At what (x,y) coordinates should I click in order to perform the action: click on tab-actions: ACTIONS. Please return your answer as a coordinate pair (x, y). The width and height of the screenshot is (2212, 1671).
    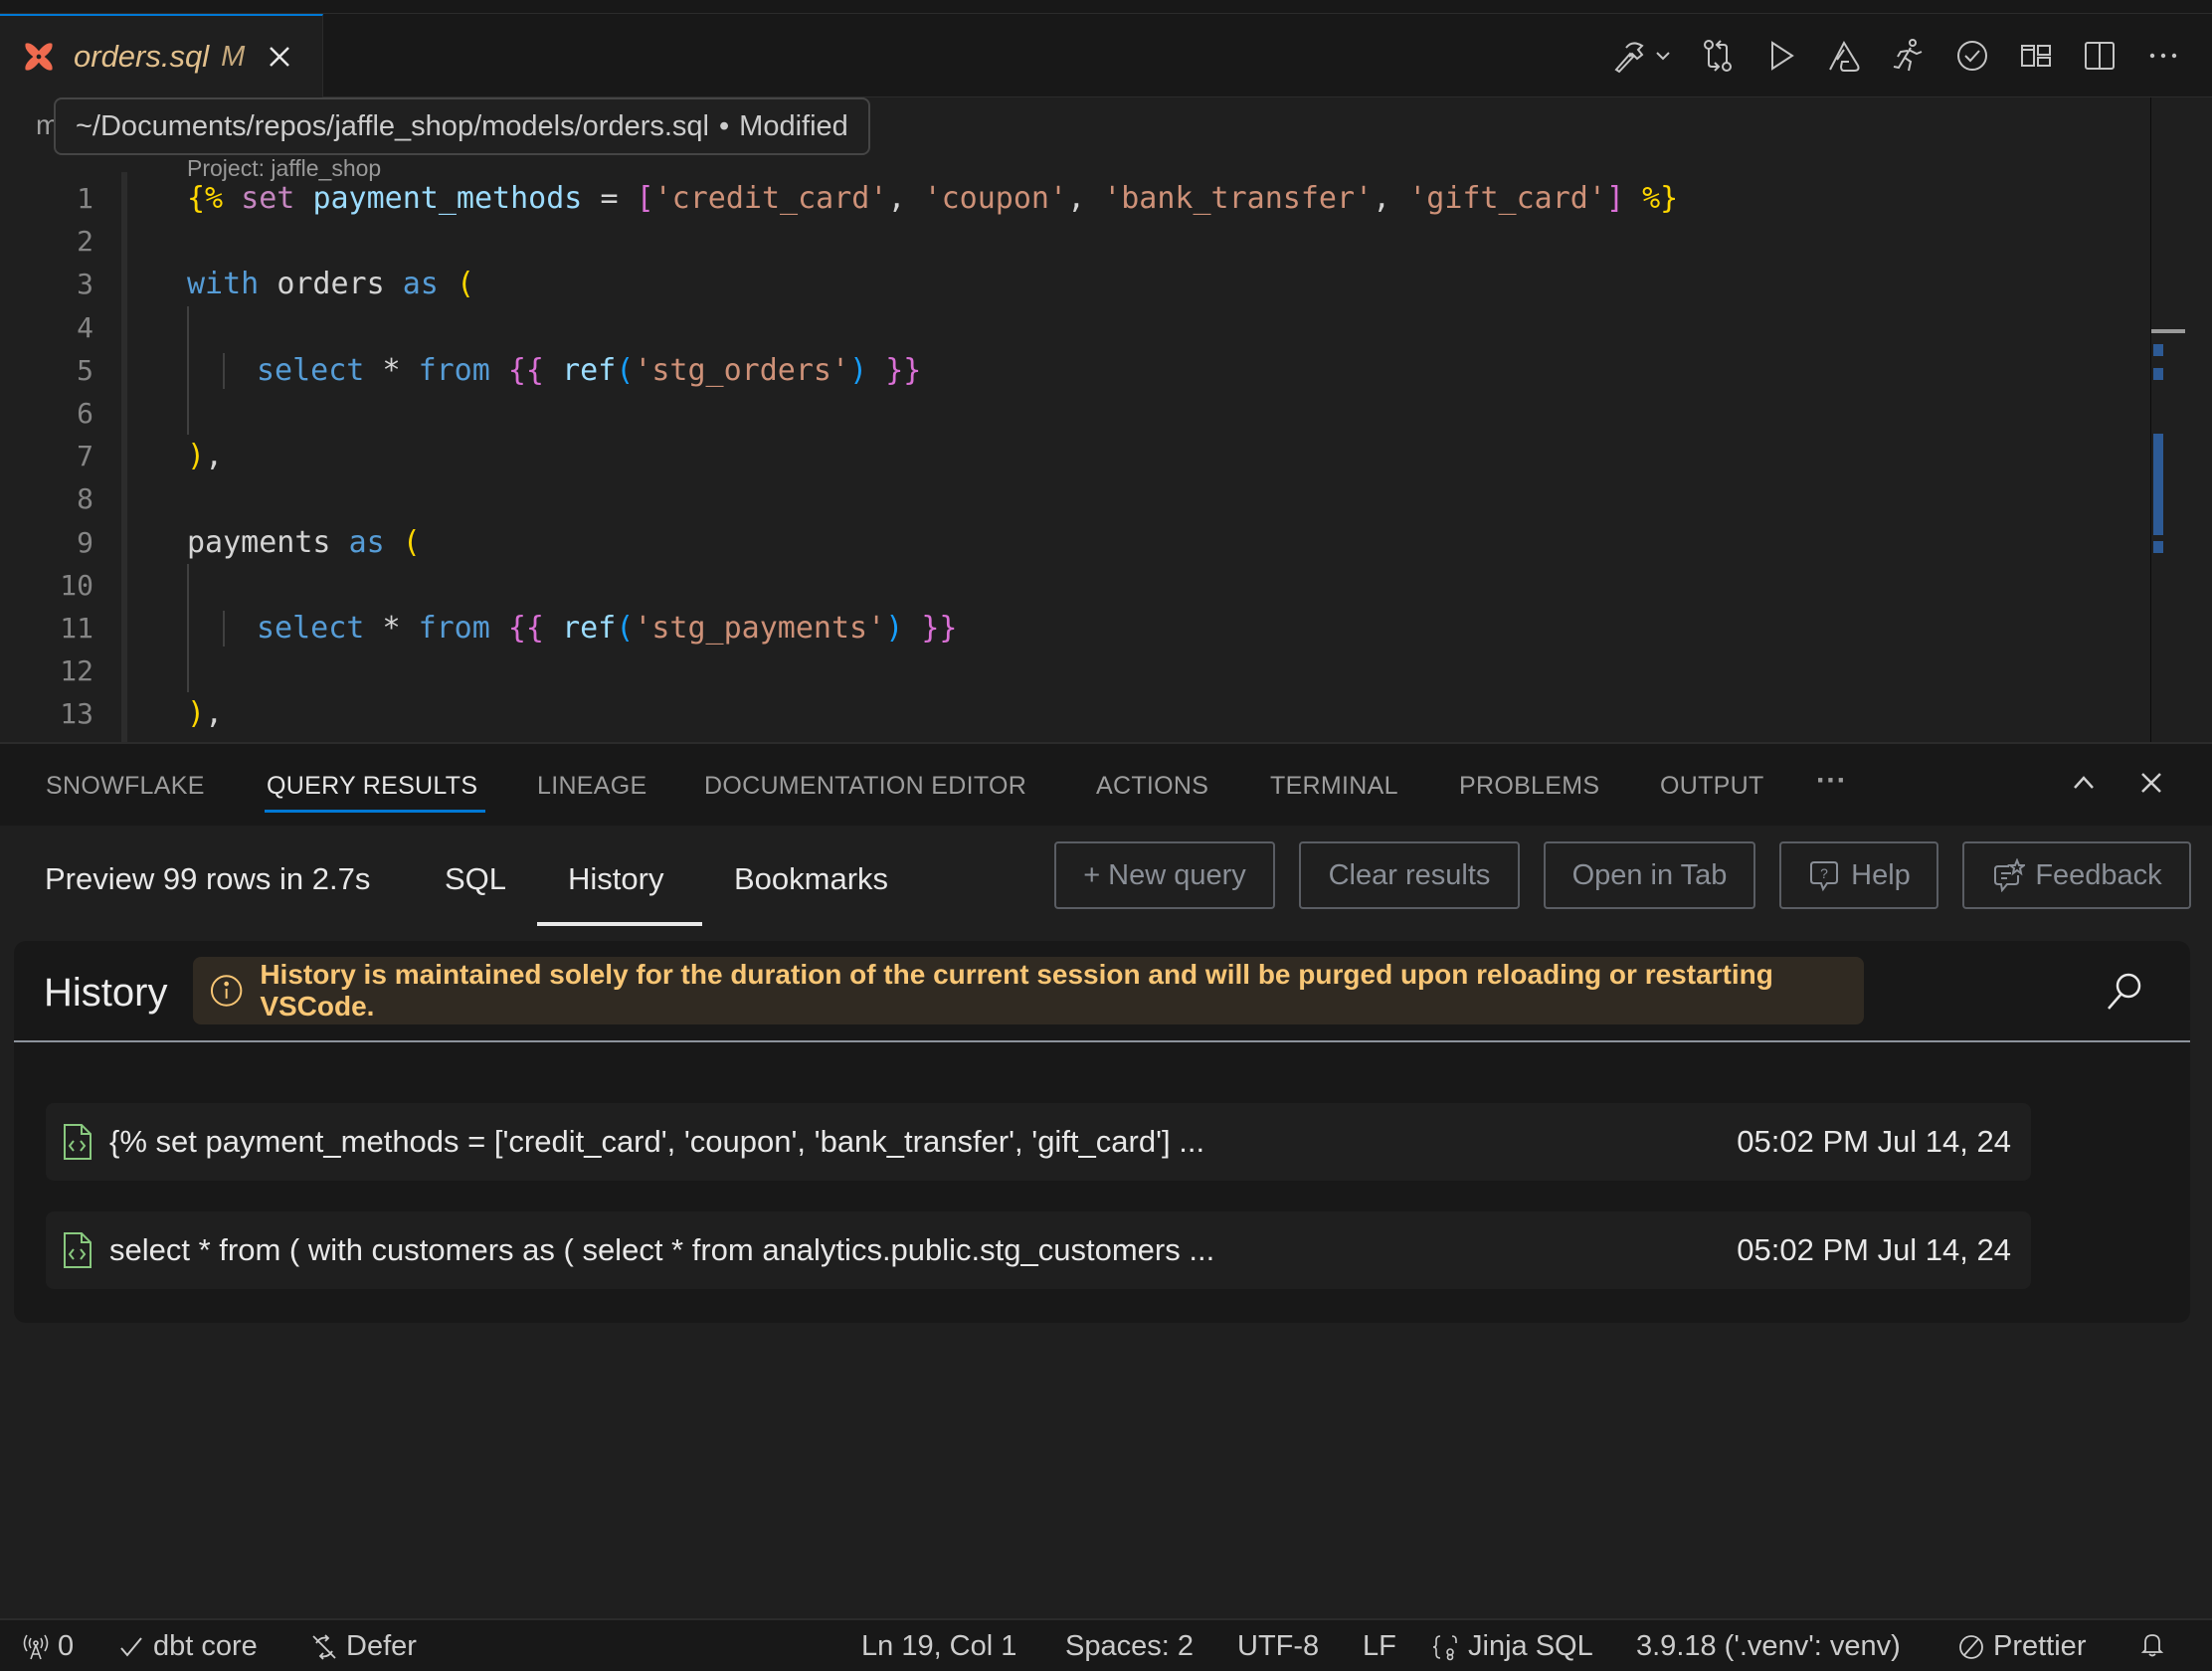
    Looking at the image, I should click on (1152, 786).